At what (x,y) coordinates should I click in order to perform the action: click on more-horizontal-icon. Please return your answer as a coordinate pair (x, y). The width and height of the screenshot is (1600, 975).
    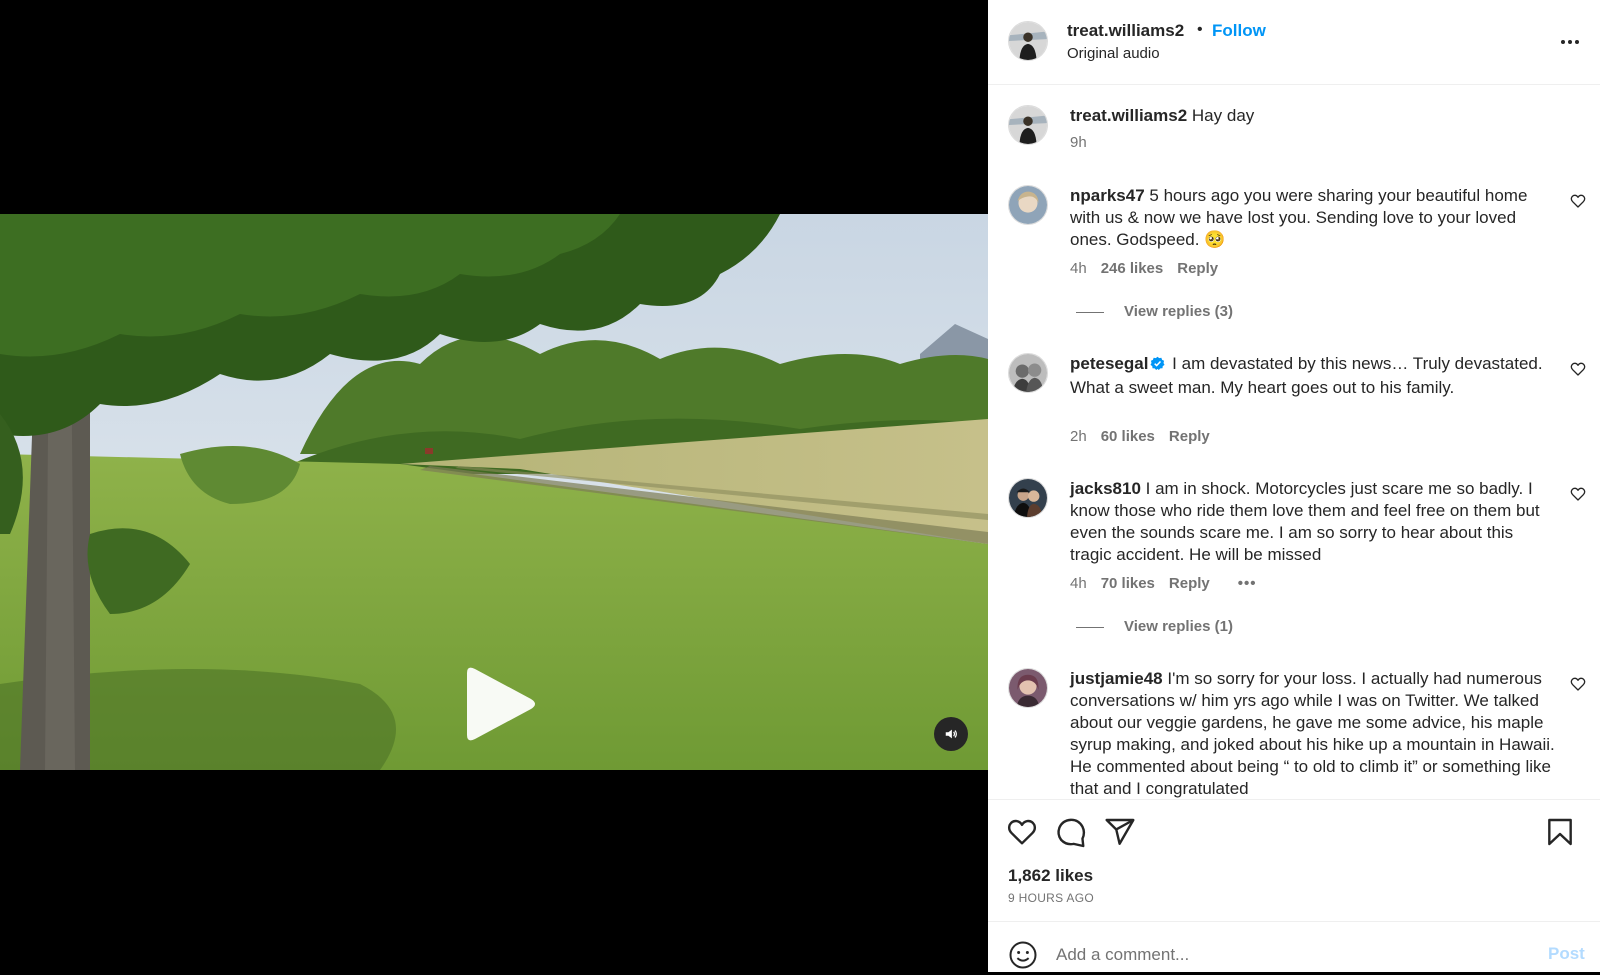
    Looking at the image, I should click on (1570, 42).